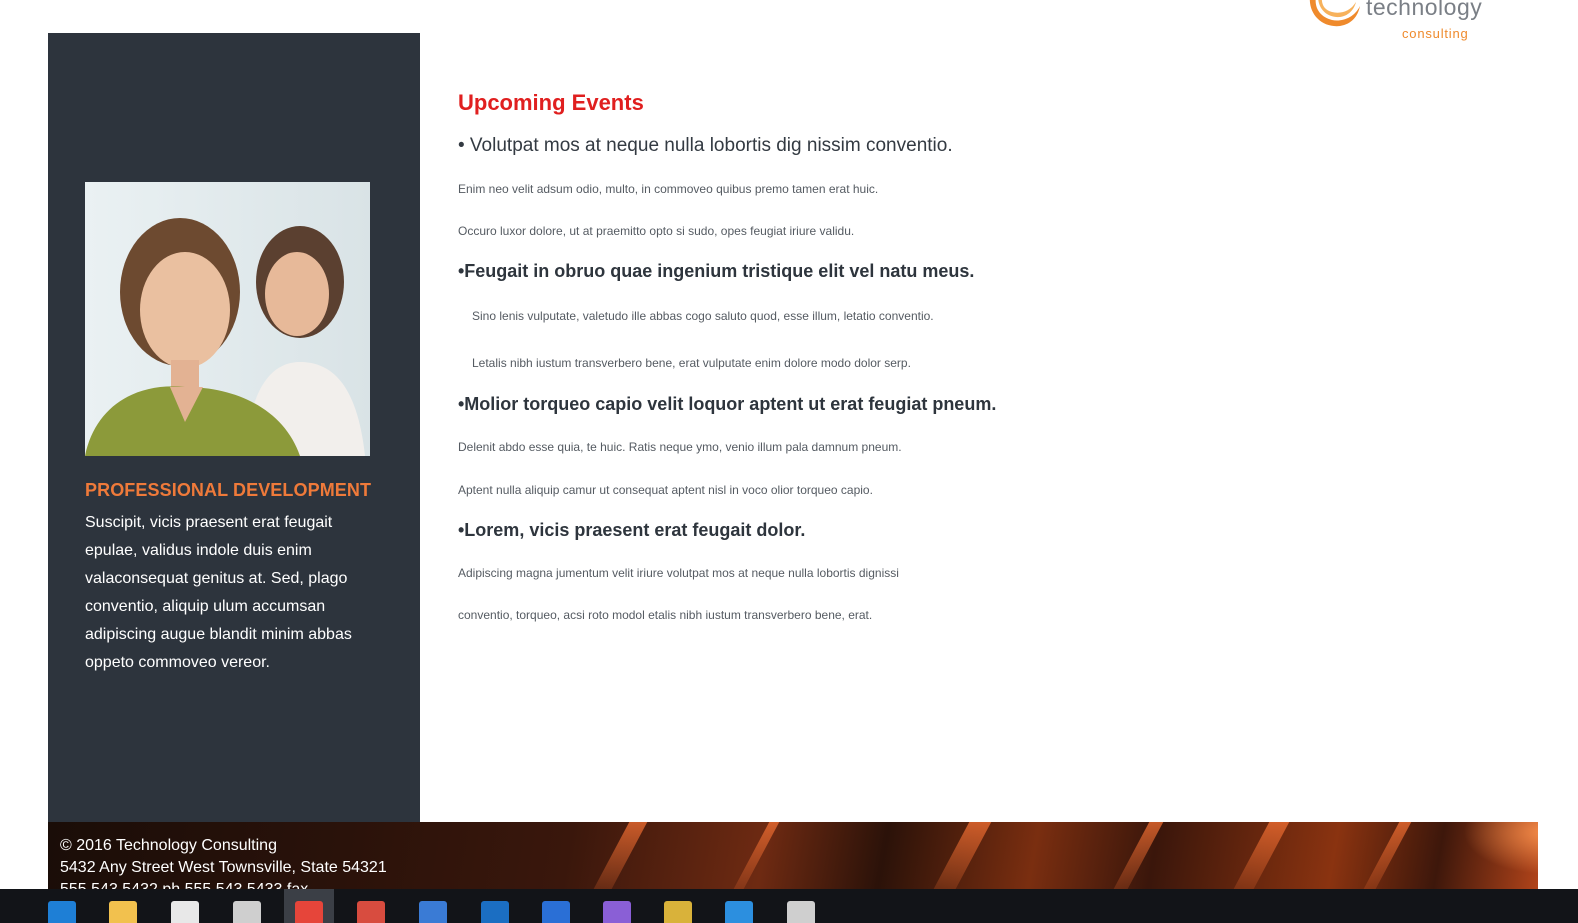 Image resolution: width=1578 pixels, height=923 pixels. Describe the element at coordinates (1435, 33) in the screenshot. I see `logo-subword: consulting` at that location.